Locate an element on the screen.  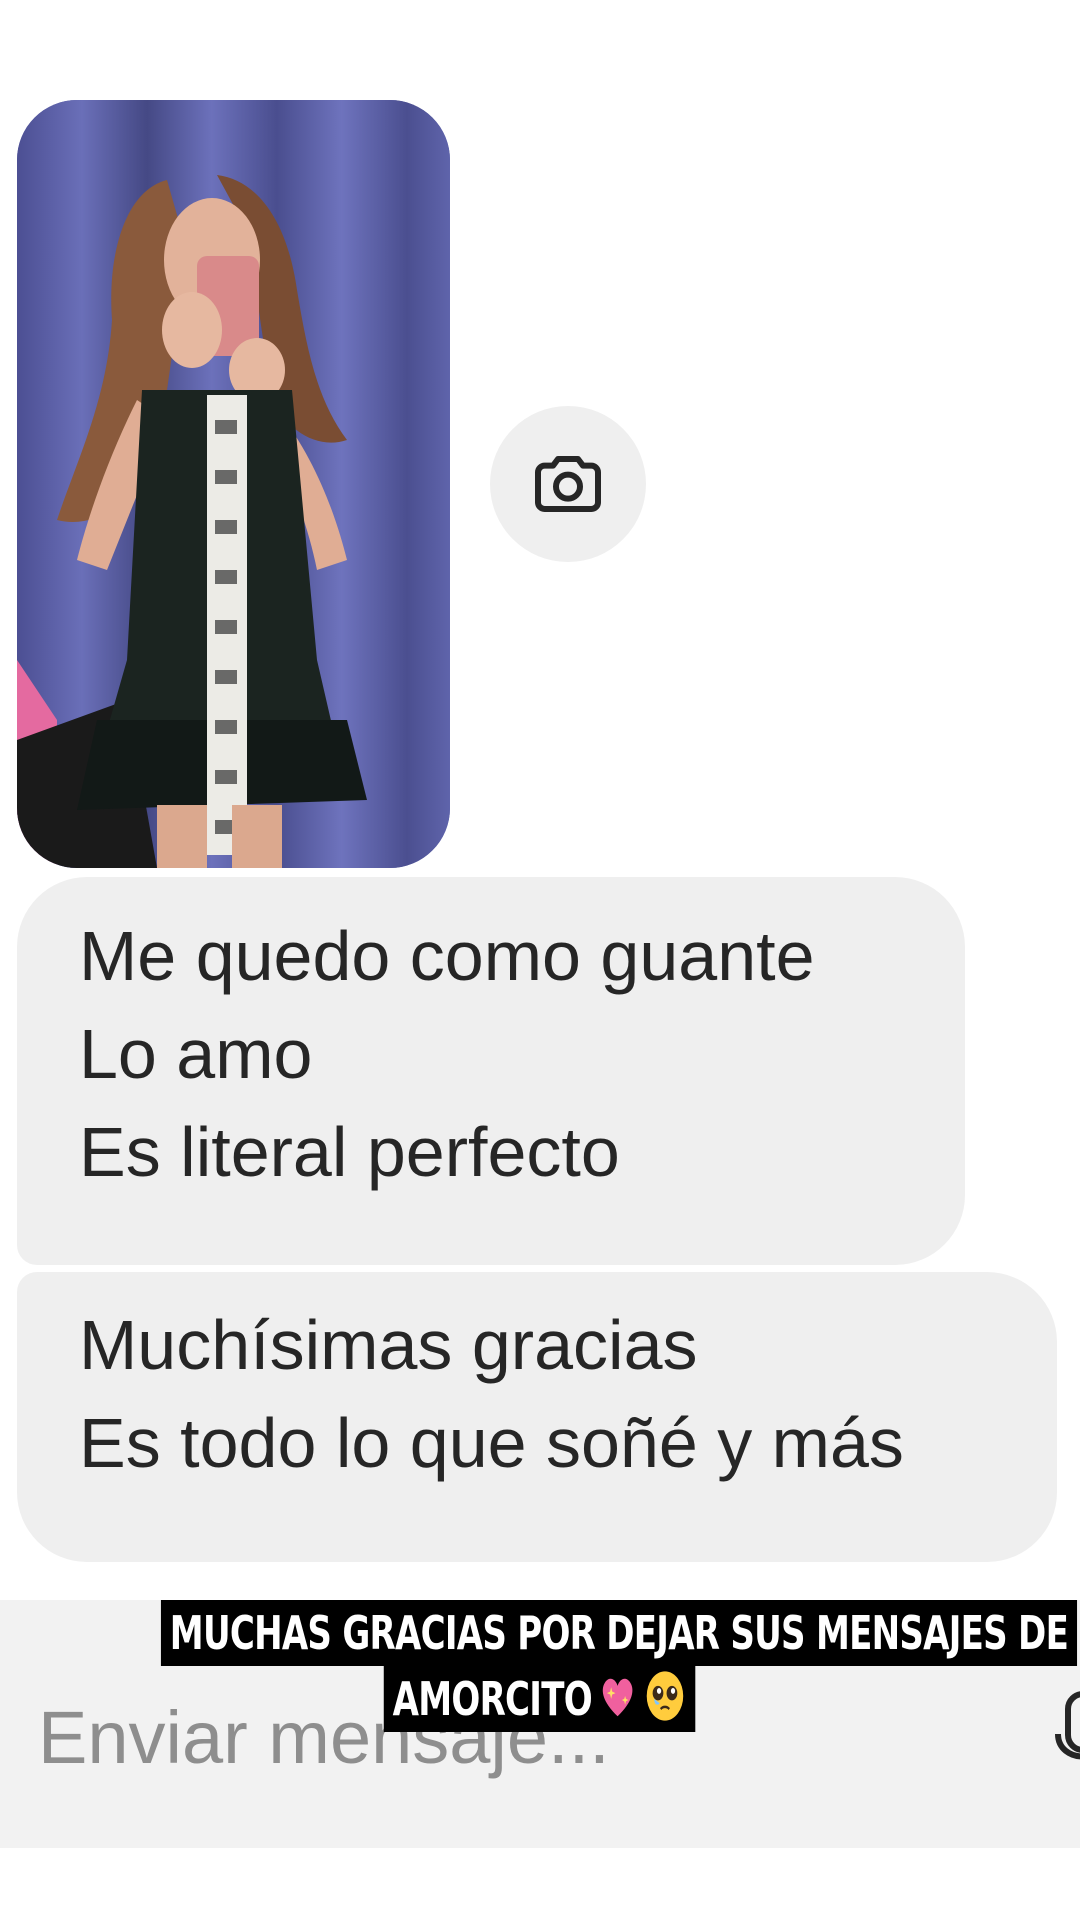
caption-text: AMORCITO is located at coordinates (493, 1699).